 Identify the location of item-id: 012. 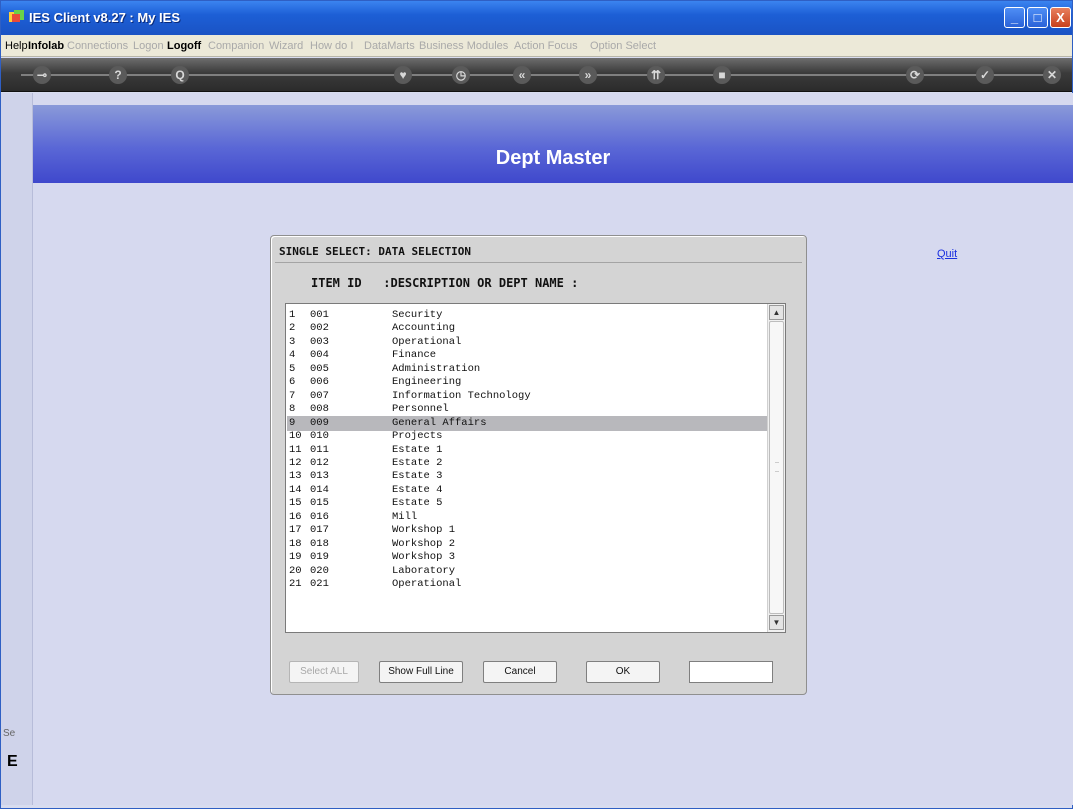
(319, 462).